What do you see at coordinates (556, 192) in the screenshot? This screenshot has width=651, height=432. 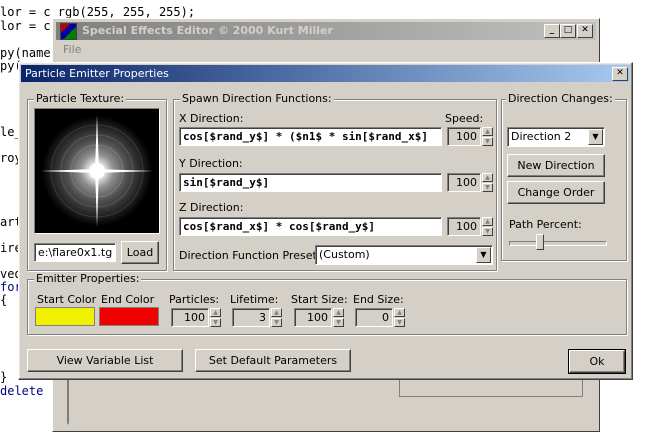 I see `change-order-button: Change Order` at bounding box center [556, 192].